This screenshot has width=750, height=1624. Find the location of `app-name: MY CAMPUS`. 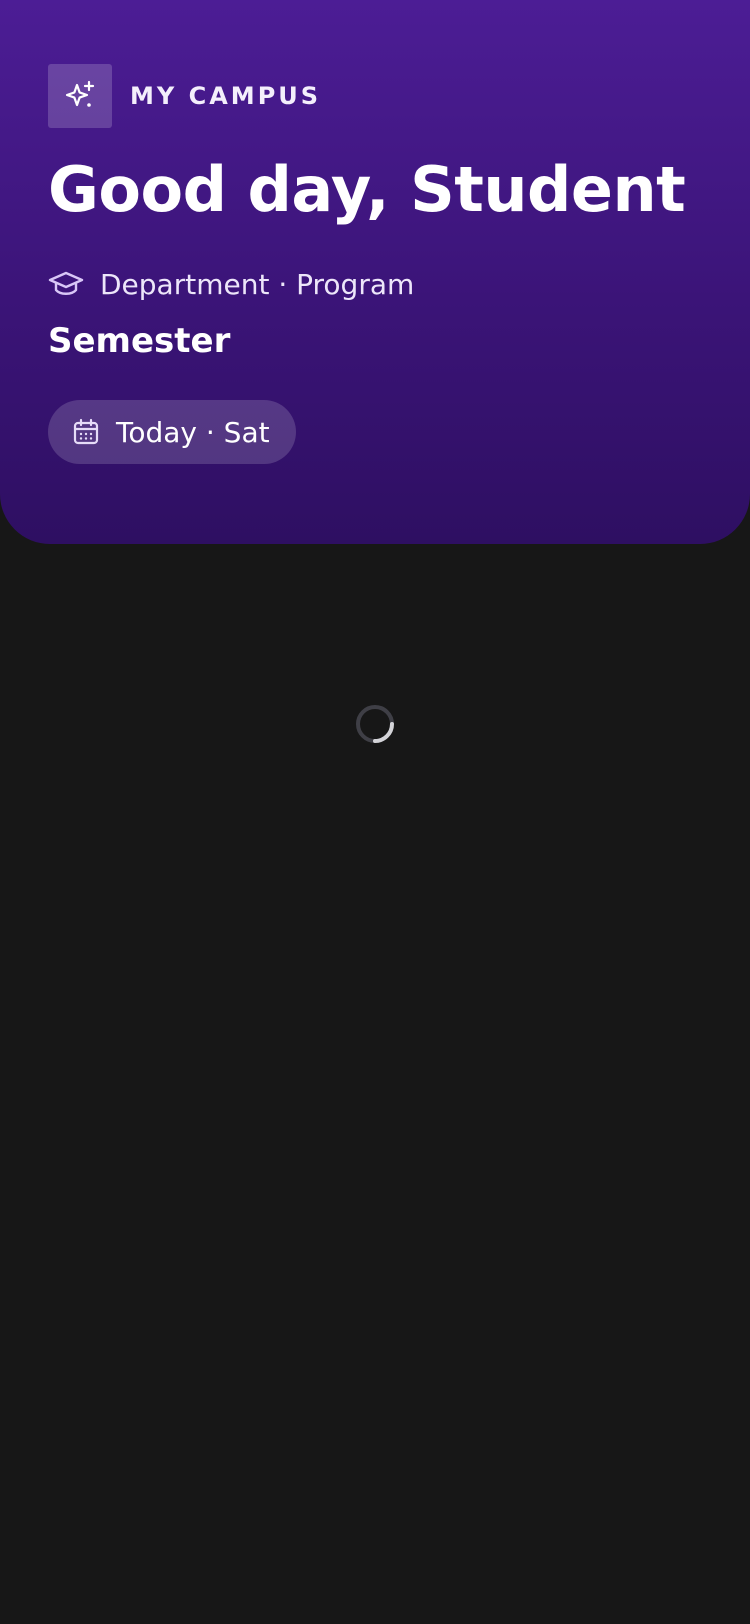

app-name: MY CAMPUS is located at coordinates (226, 96).